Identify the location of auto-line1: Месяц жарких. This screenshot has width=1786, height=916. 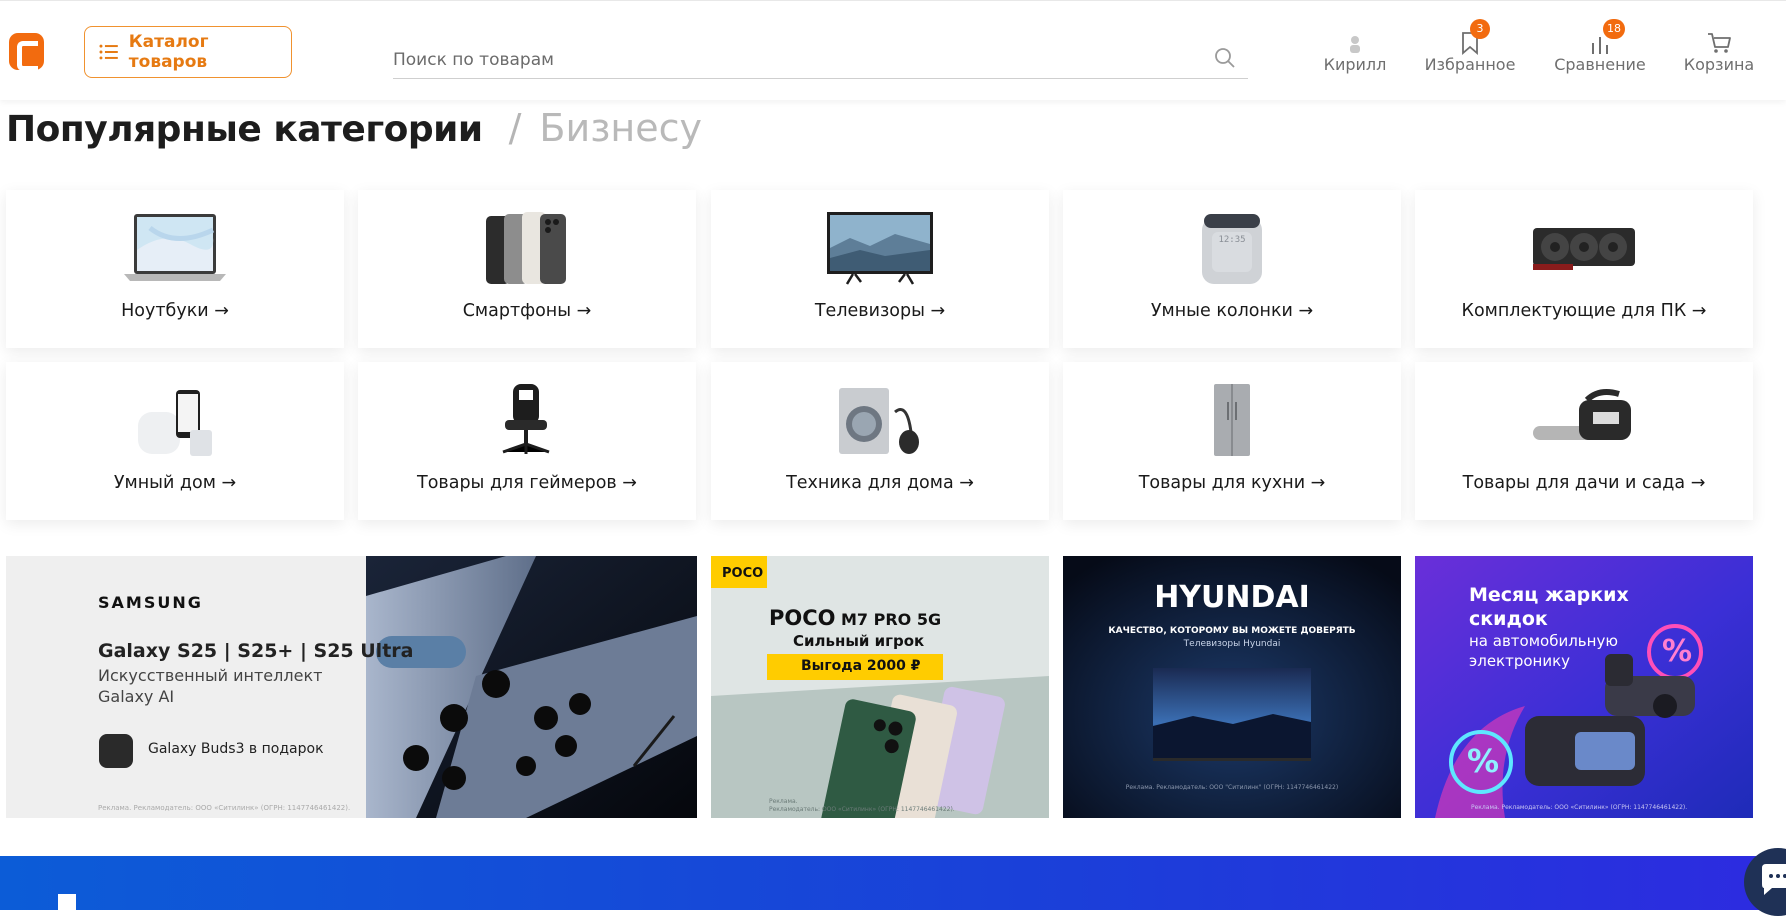
(1549, 595).